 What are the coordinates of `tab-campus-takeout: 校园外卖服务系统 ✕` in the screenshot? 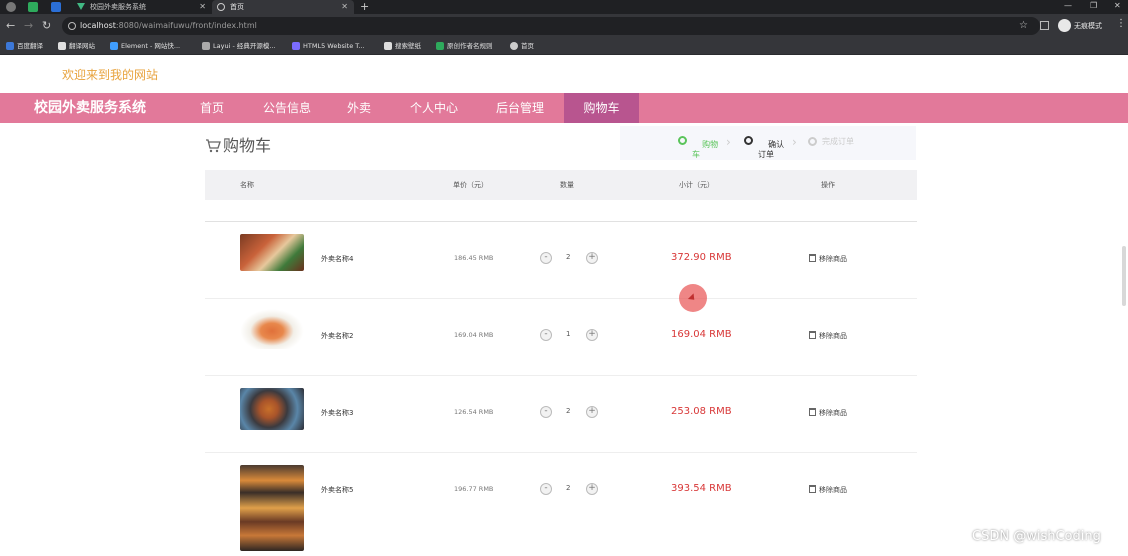 It's located at (142, 7).